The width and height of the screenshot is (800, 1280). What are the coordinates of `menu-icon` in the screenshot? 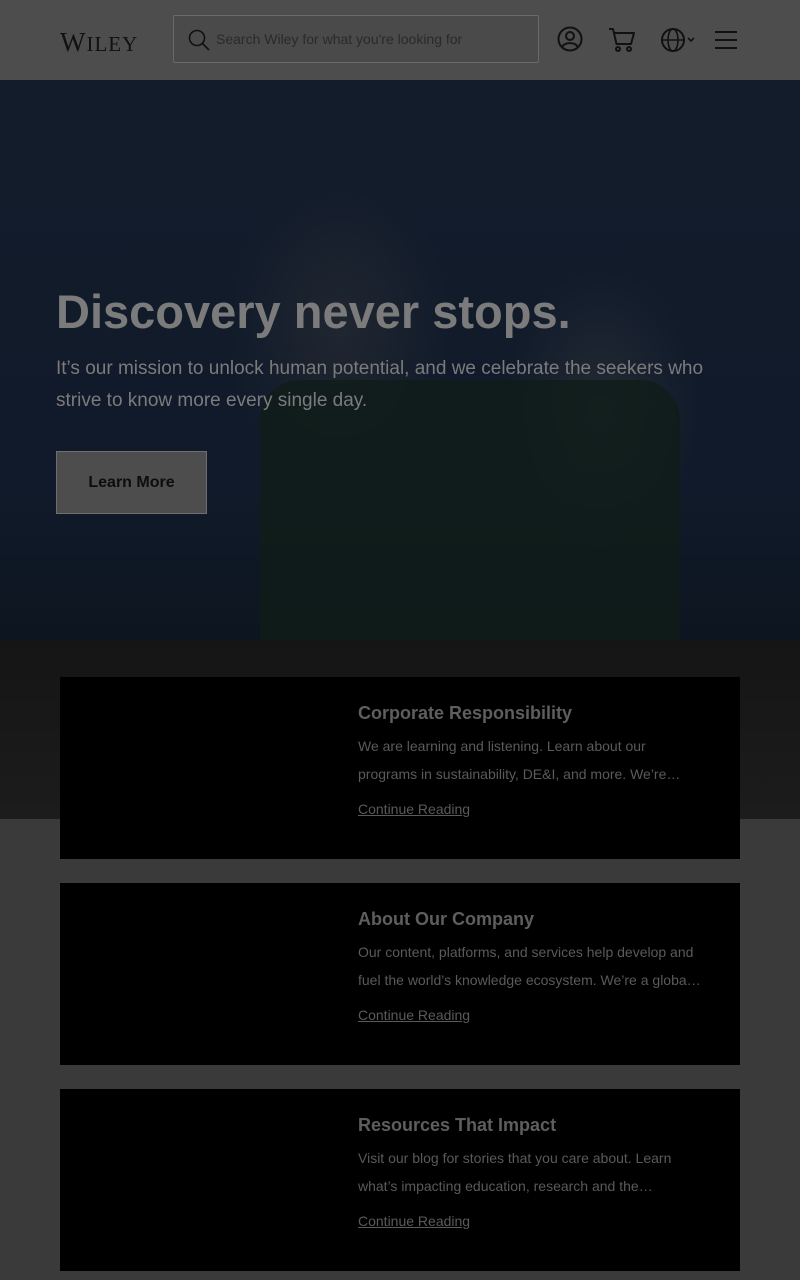 It's located at (726, 40).